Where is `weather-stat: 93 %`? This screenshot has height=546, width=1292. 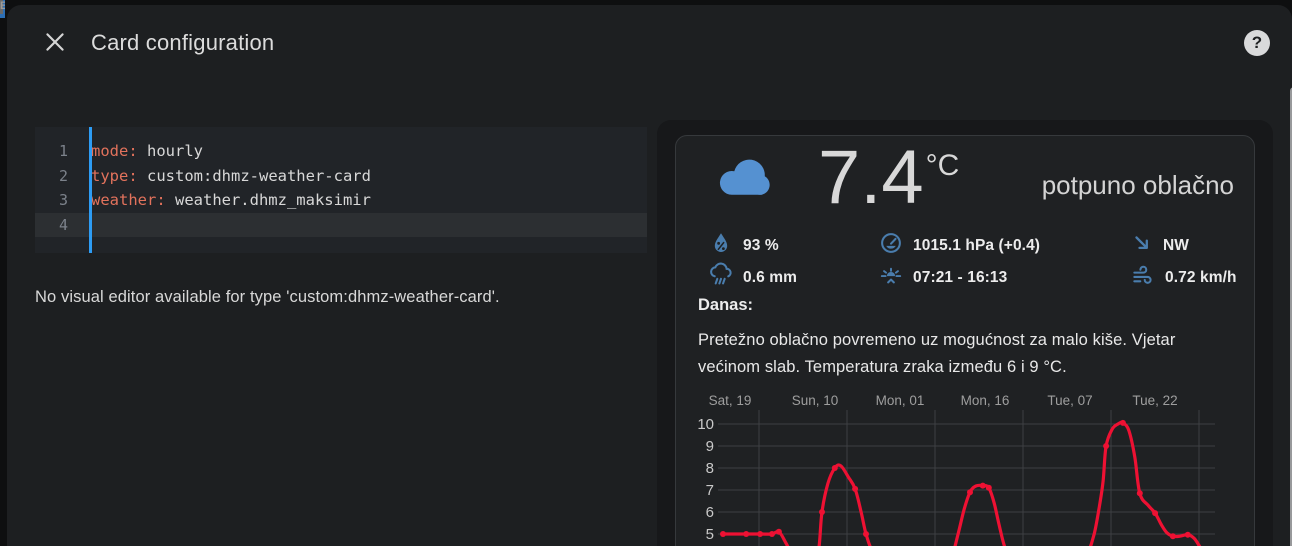 weather-stat: 93 % is located at coordinates (793, 245).